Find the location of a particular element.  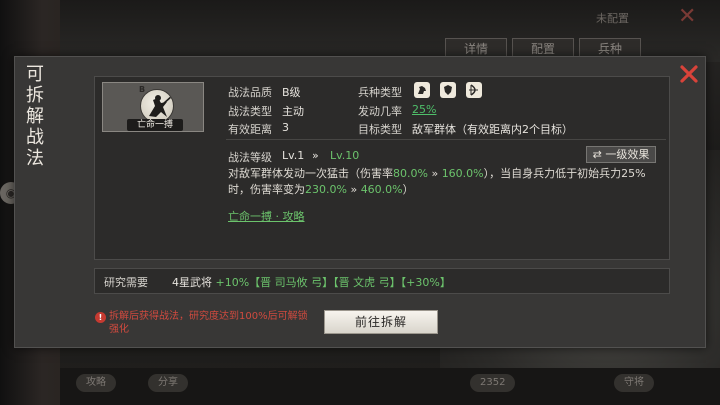

skill-emblem-icon is located at coordinates (157, 106).